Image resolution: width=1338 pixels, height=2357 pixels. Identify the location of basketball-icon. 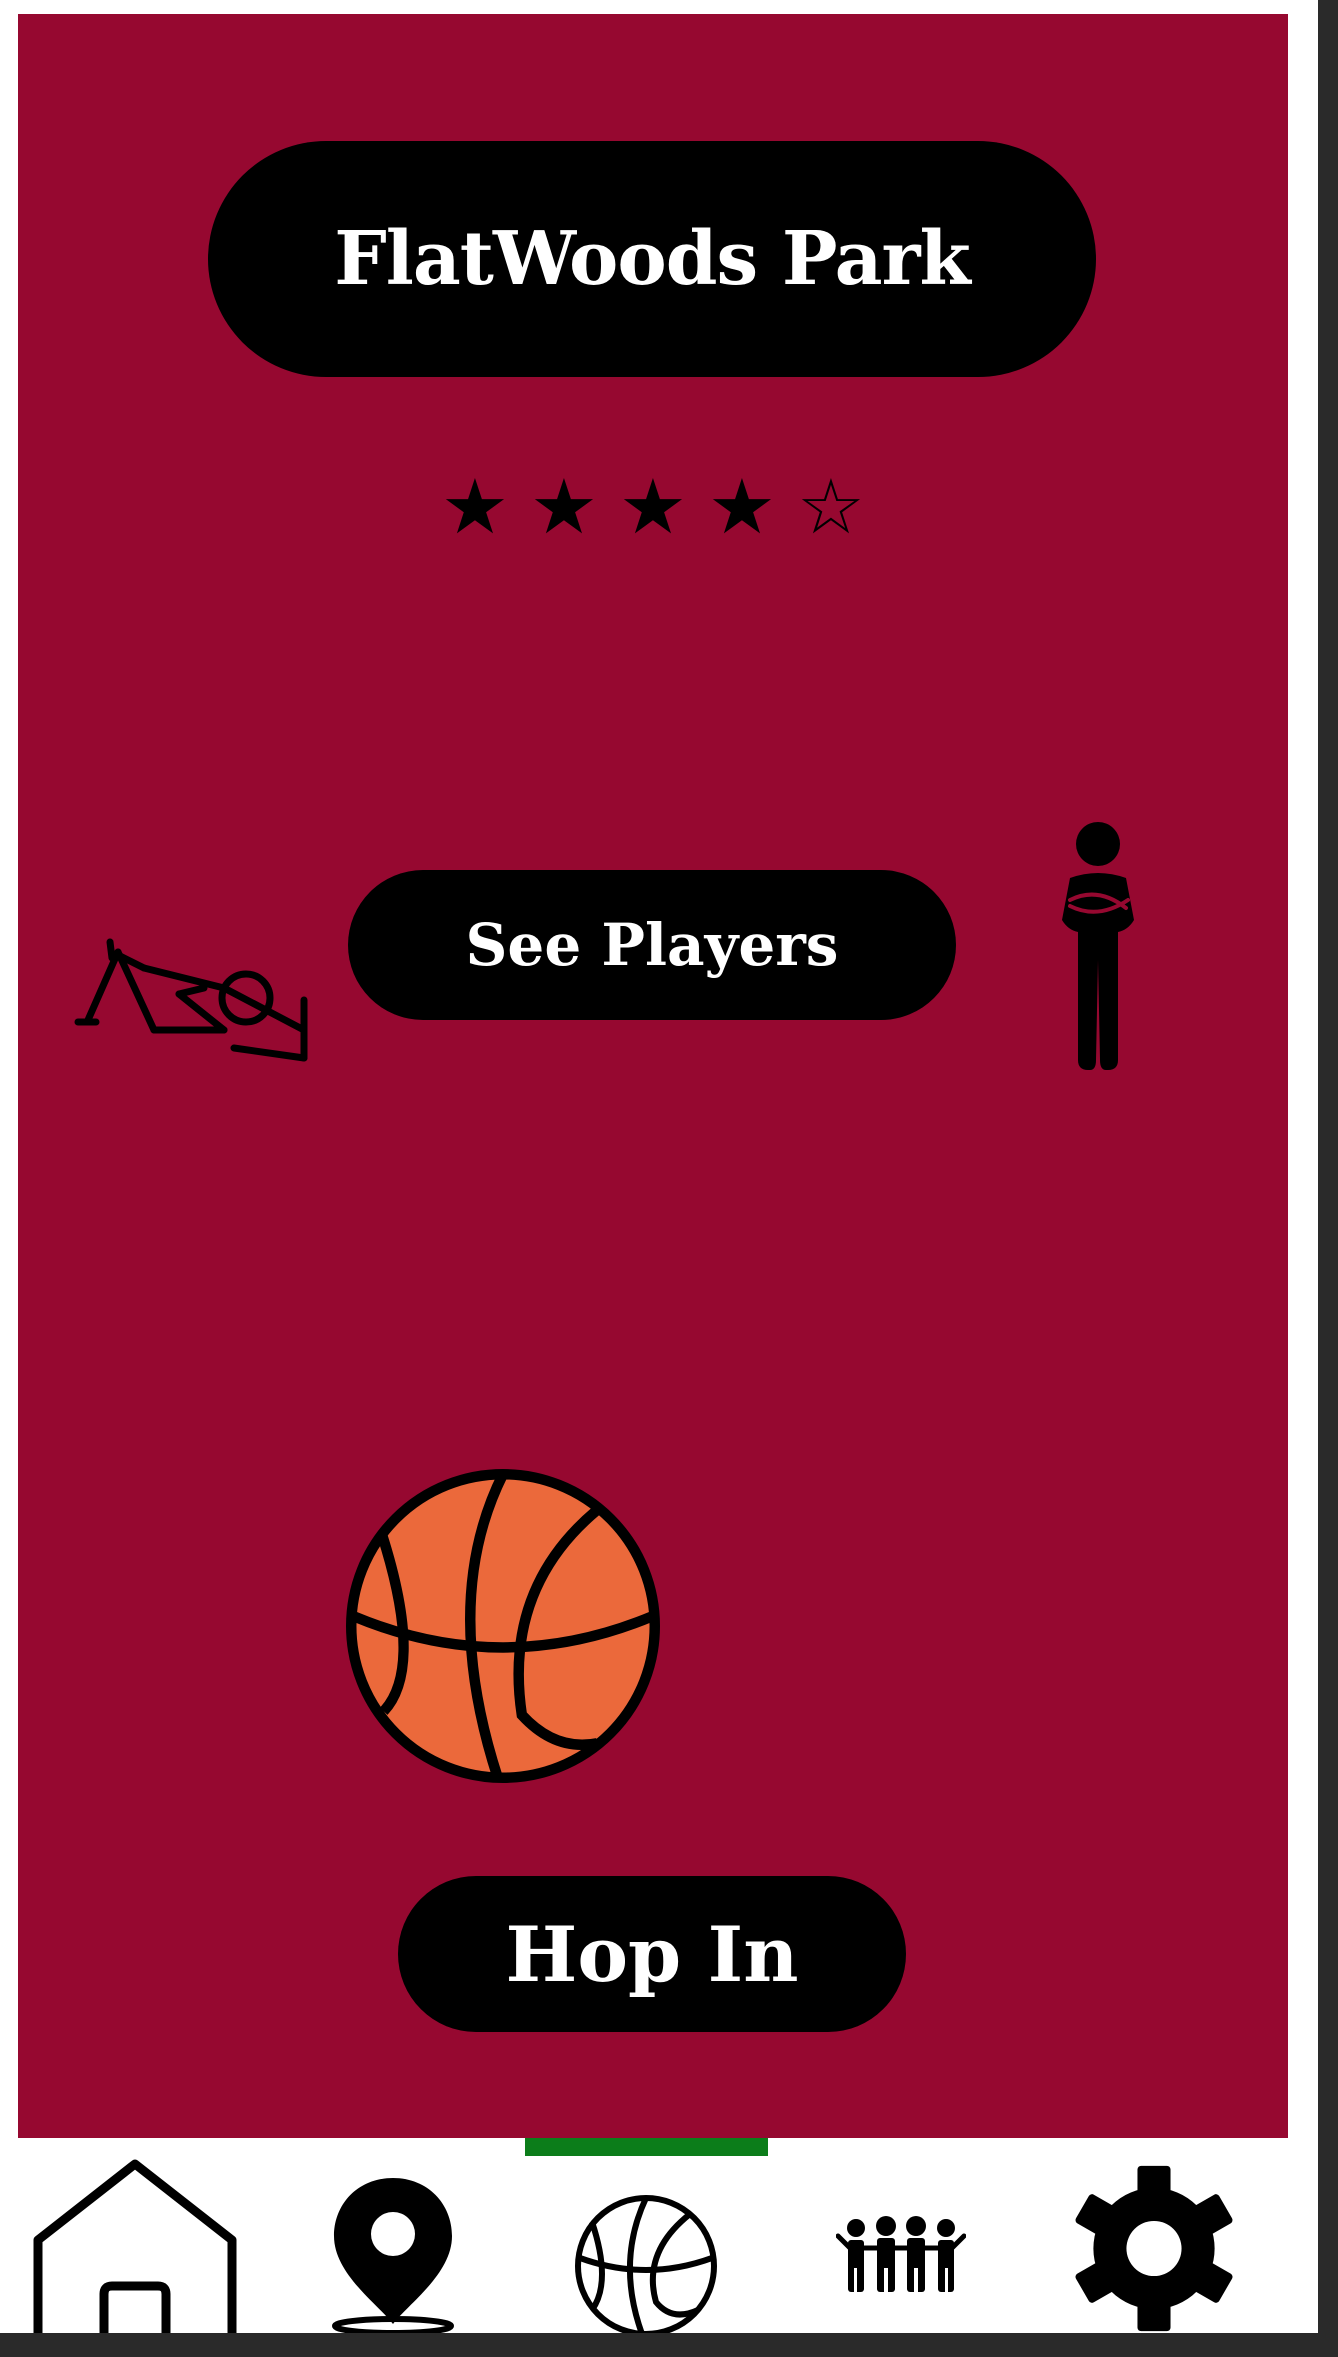
(503, 1626).